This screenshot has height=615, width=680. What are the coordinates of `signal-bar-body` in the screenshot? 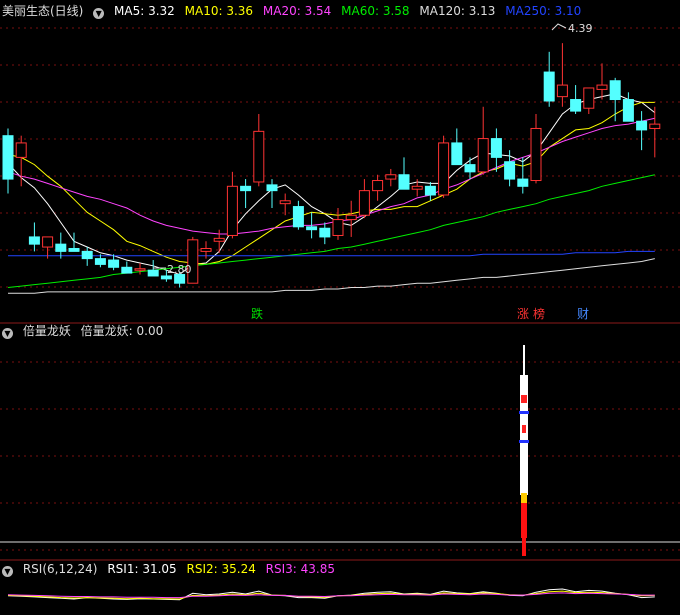 It's located at (524, 435).